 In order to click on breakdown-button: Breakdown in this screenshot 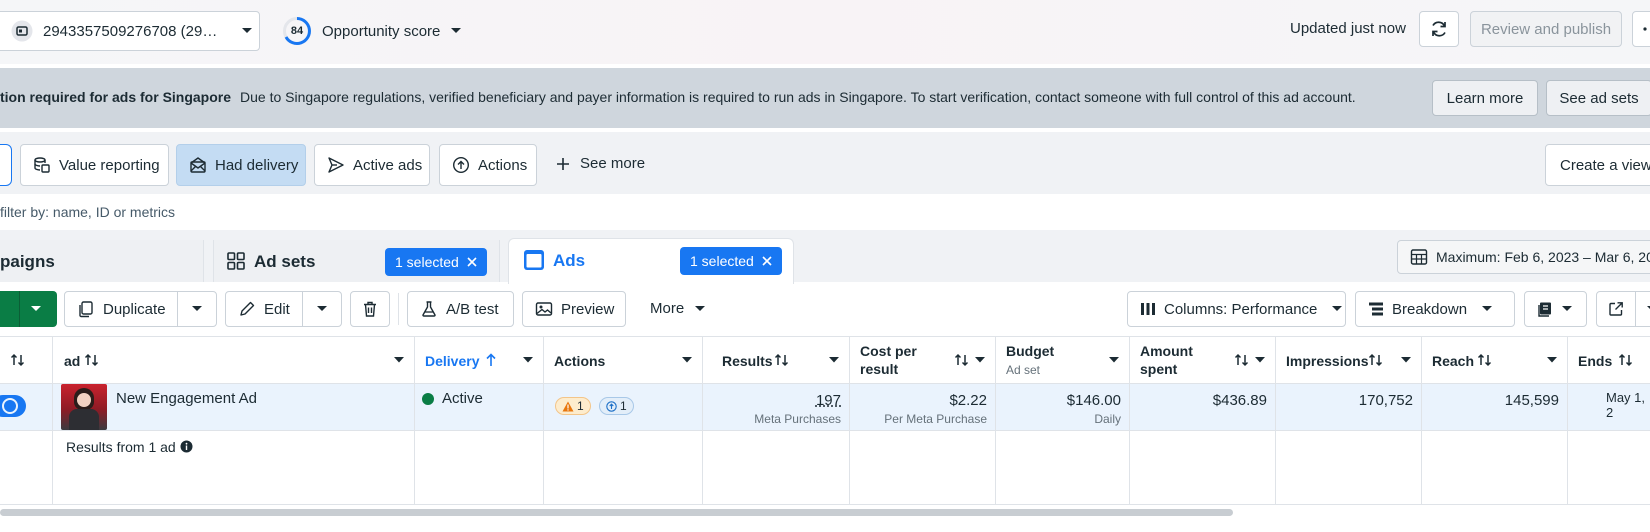, I will do `click(1435, 309)`.